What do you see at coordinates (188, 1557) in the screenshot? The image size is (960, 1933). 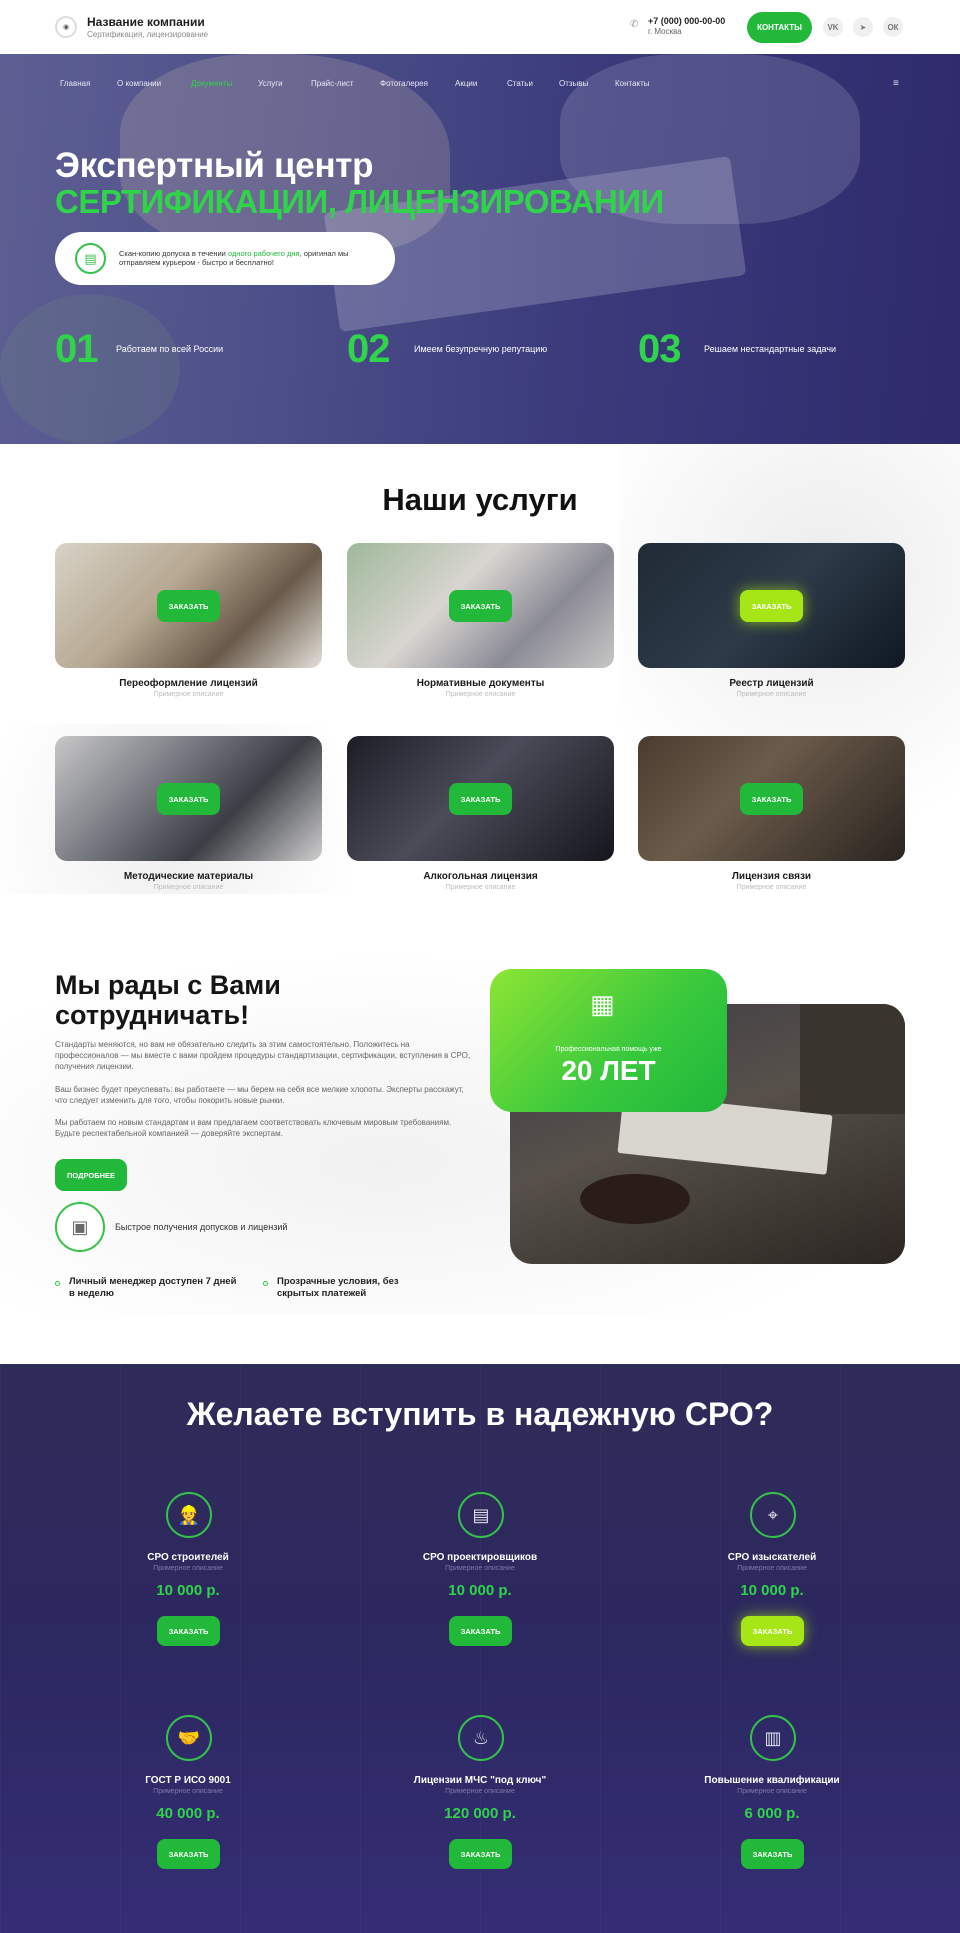 I see `sro-item-title: СРО строителей` at bounding box center [188, 1557].